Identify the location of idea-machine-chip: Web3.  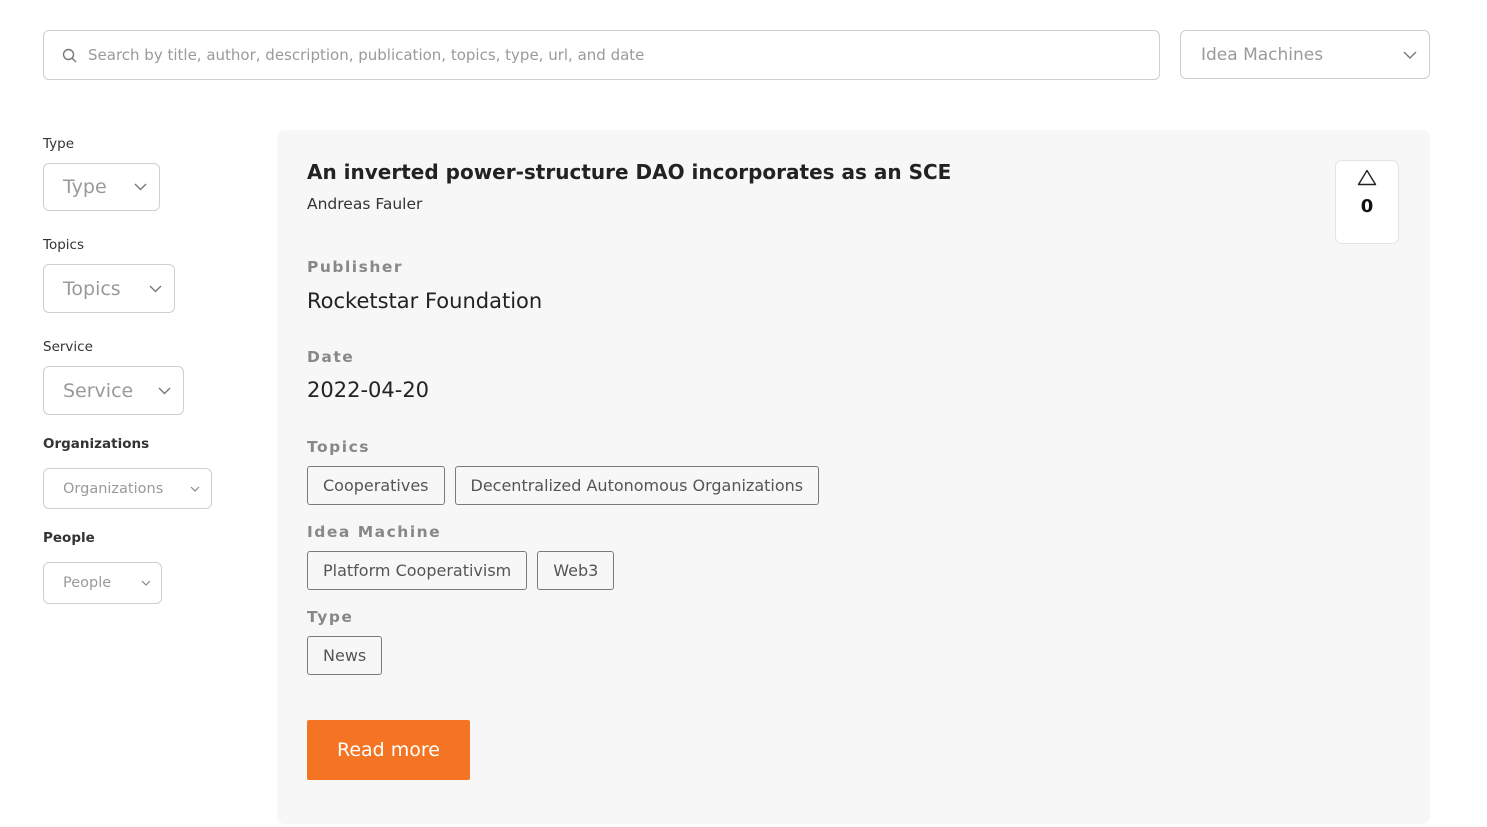
(576, 570).